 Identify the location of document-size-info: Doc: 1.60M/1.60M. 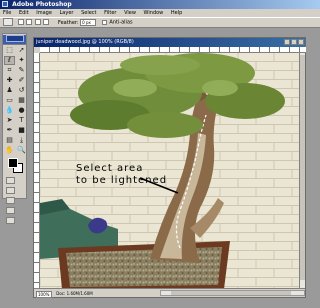
(74, 293).